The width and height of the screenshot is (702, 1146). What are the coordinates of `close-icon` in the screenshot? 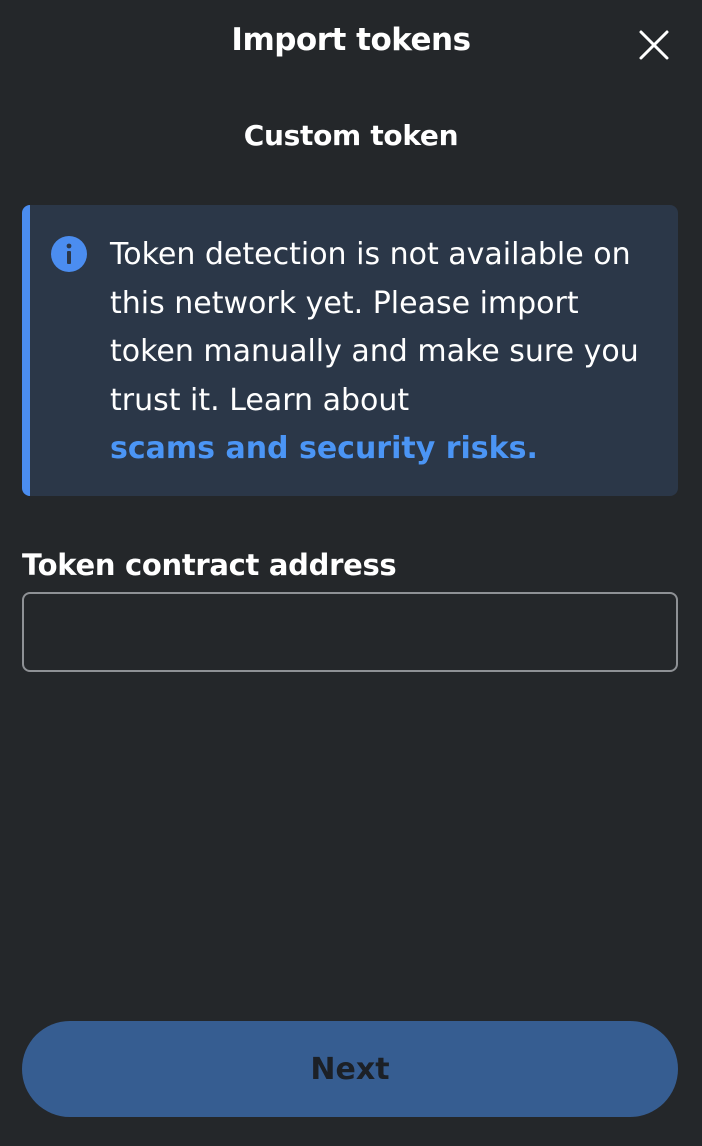 It's located at (654, 45).